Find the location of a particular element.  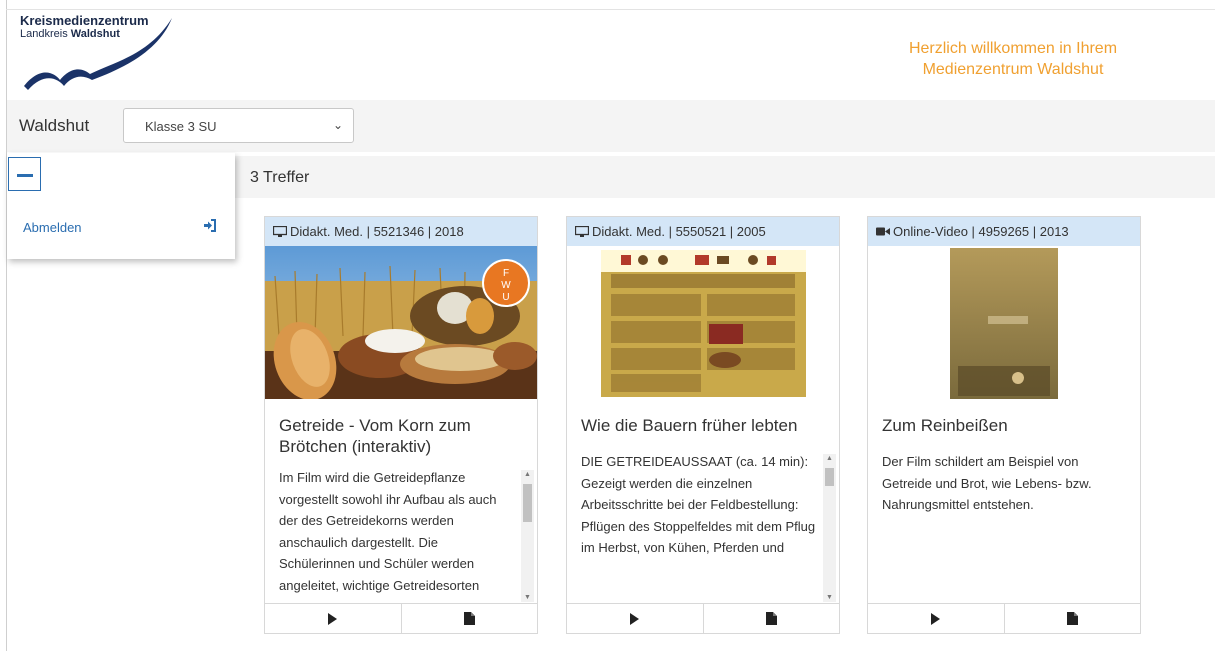

location-label: Waldshut is located at coordinates (54, 125).